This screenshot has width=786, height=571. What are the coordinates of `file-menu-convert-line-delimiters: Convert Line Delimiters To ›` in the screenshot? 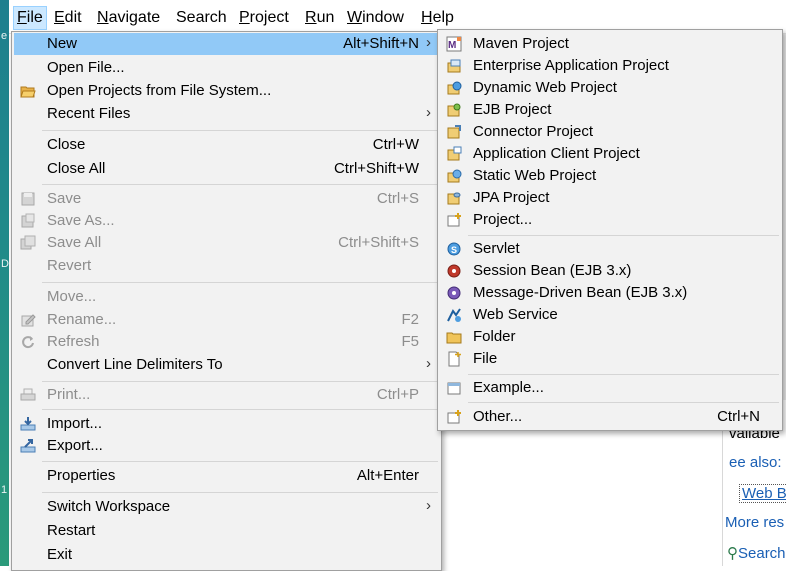 It's located at (226, 365).